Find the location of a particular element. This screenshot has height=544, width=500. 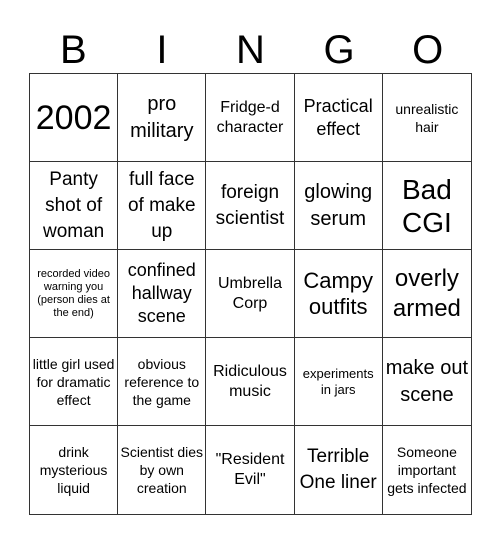

cell-text: unrealistic hair is located at coordinates (427, 117).